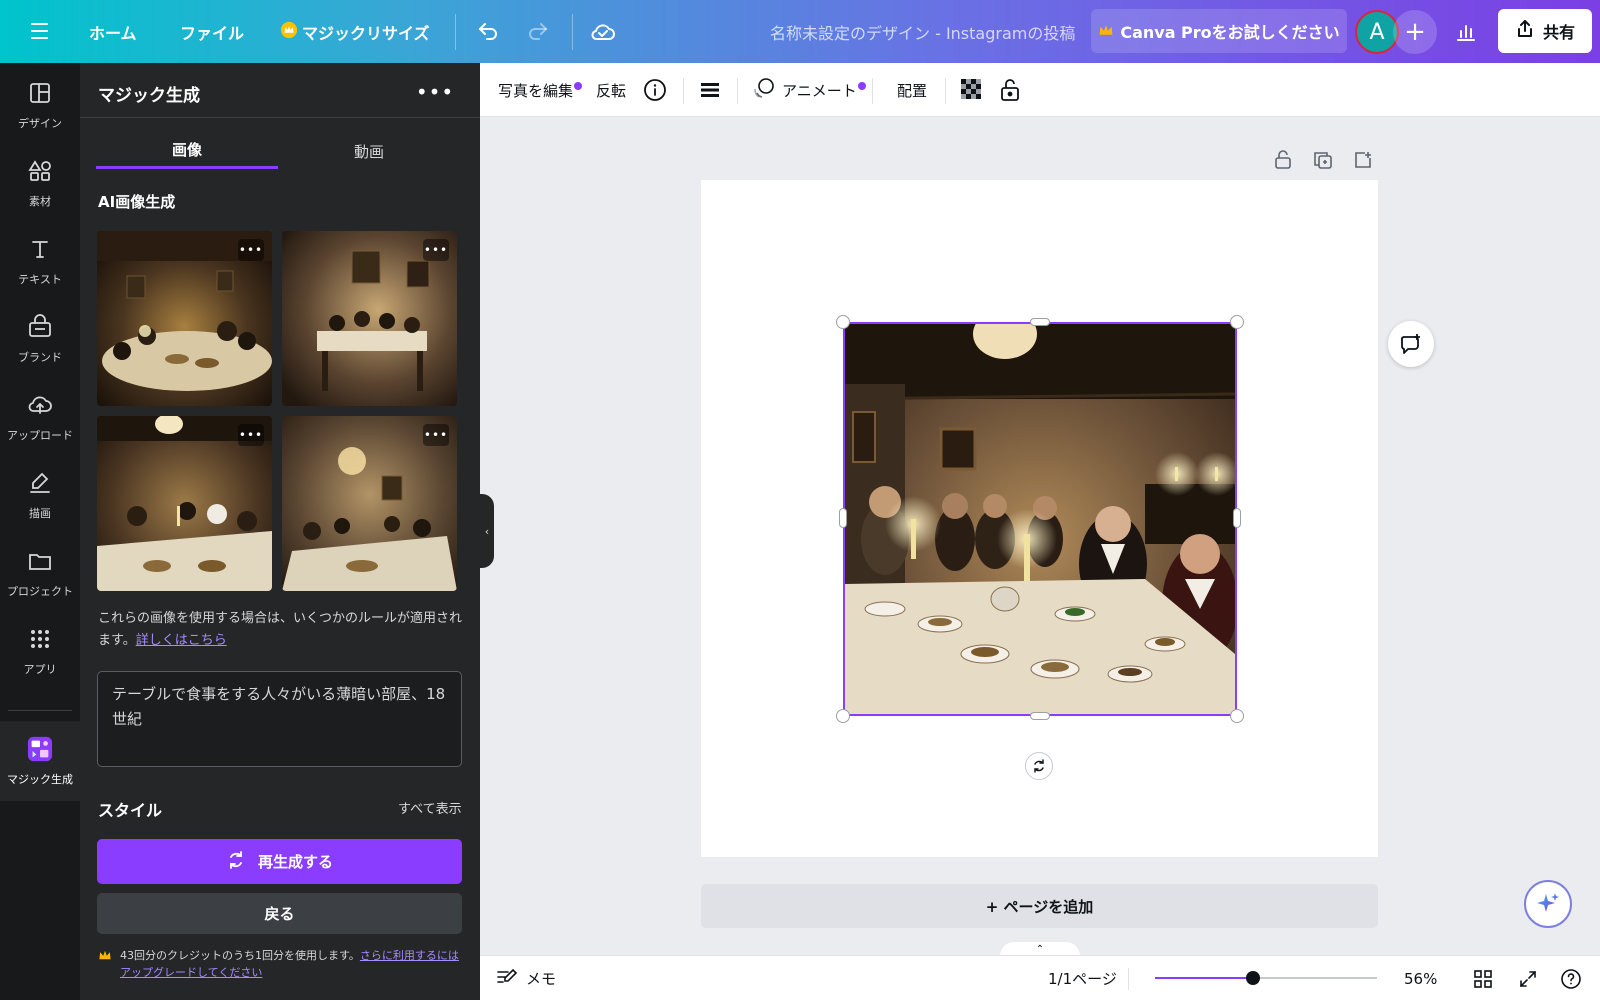 The height and width of the screenshot is (1000, 1600). I want to click on notes-button: メモ, so click(526, 978).